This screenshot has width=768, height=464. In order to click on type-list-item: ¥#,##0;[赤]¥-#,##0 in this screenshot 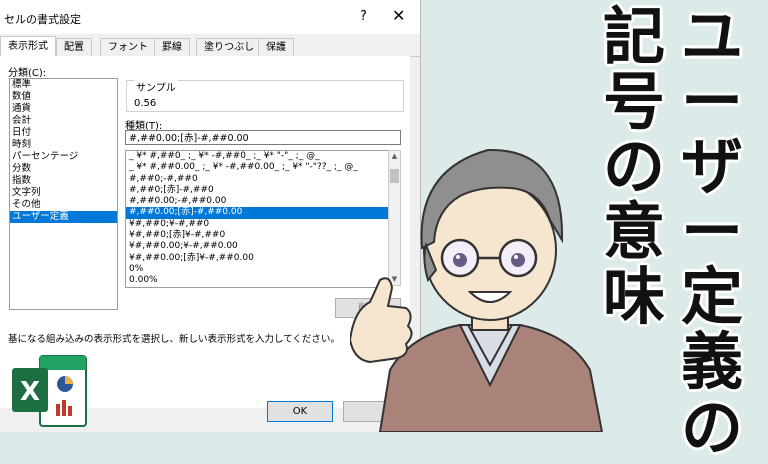, I will do `click(257, 235)`.